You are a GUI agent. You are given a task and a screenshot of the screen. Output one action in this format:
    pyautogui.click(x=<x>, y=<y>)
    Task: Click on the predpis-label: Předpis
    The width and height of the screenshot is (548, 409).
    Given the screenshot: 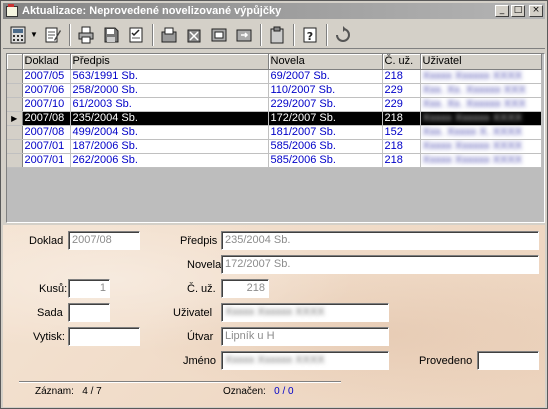 What is the action you would take?
    pyautogui.click(x=199, y=241)
    